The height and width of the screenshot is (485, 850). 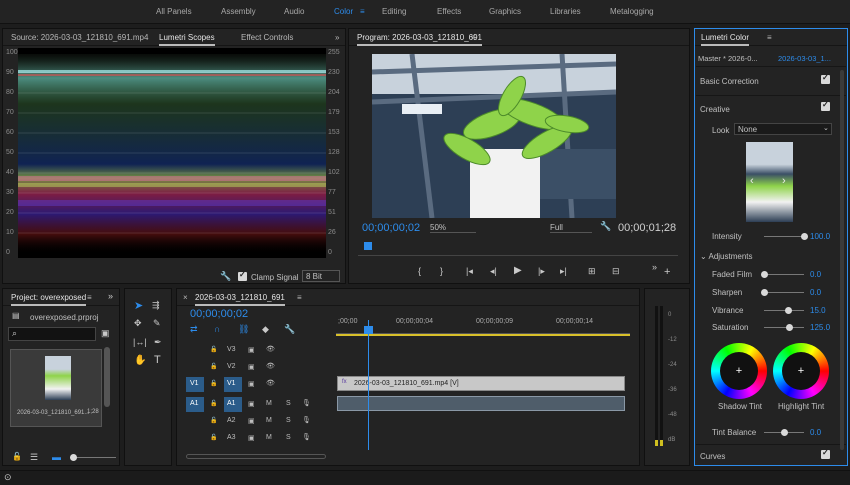 What do you see at coordinates (321, 276) in the screenshot?
I see `bit-depth-select: 8 Bit` at bounding box center [321, 276].